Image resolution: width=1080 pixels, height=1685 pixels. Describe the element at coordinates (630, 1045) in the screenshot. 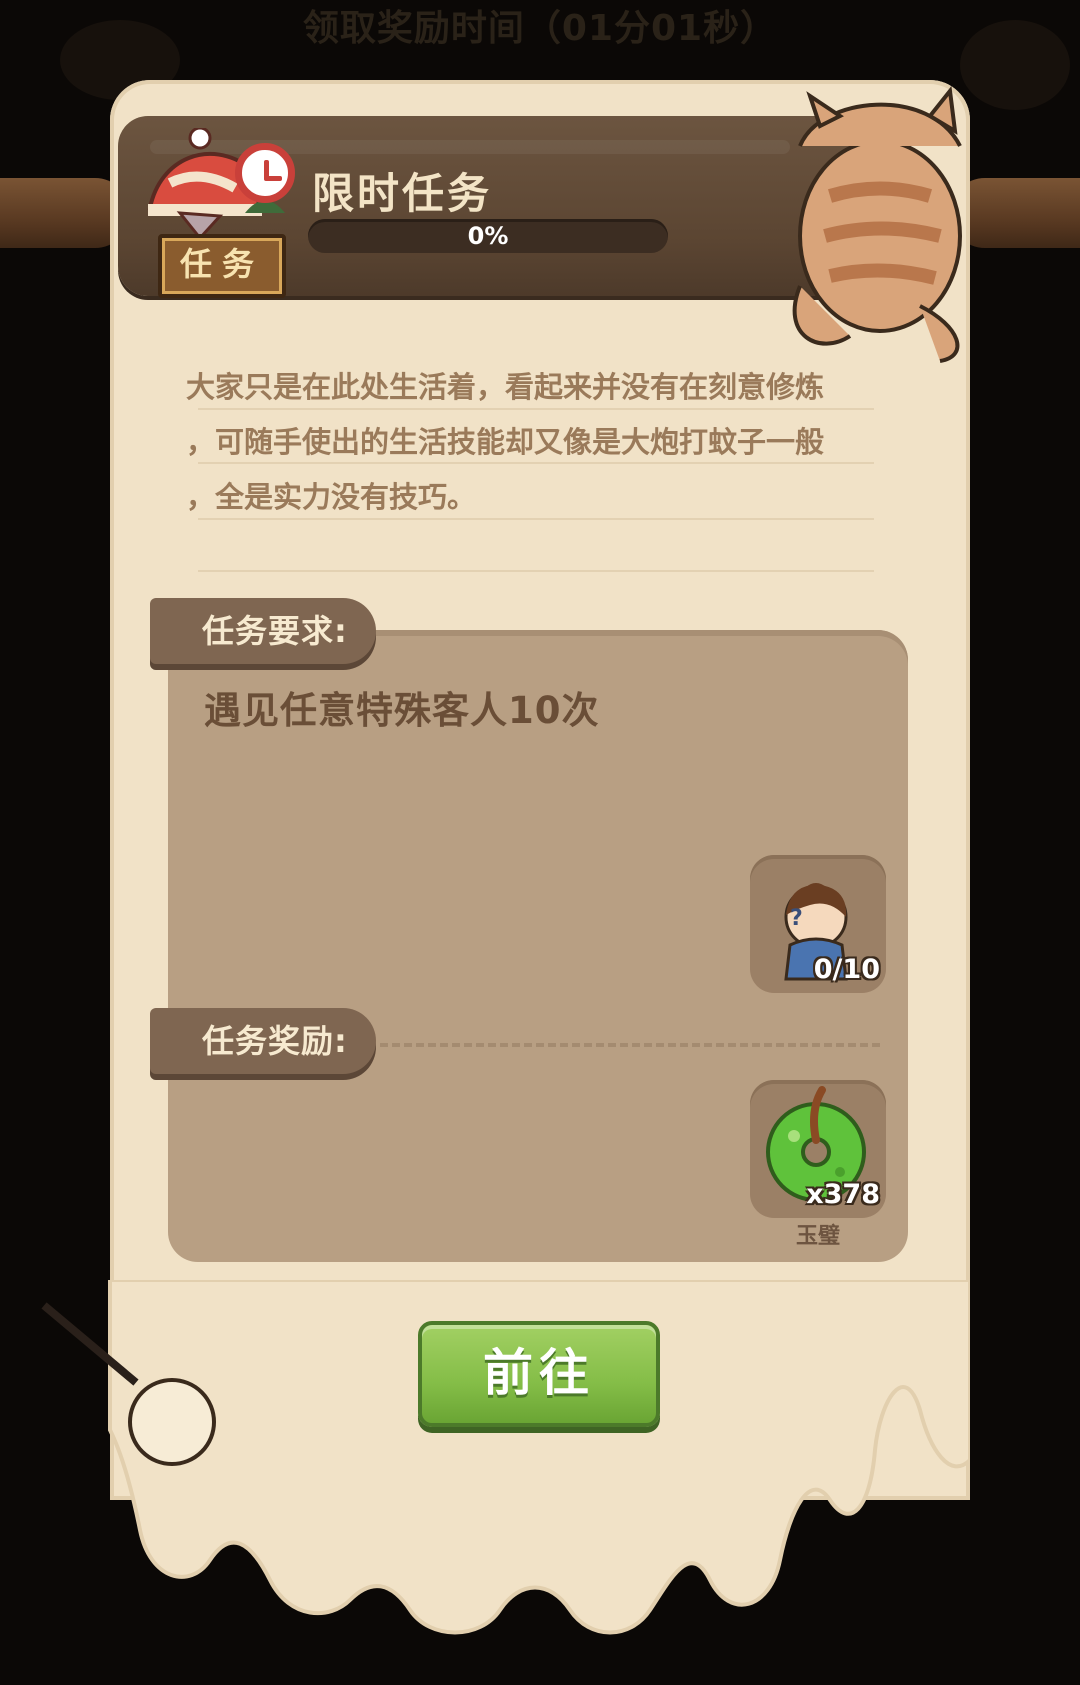

I see `reward-divider` at that location.